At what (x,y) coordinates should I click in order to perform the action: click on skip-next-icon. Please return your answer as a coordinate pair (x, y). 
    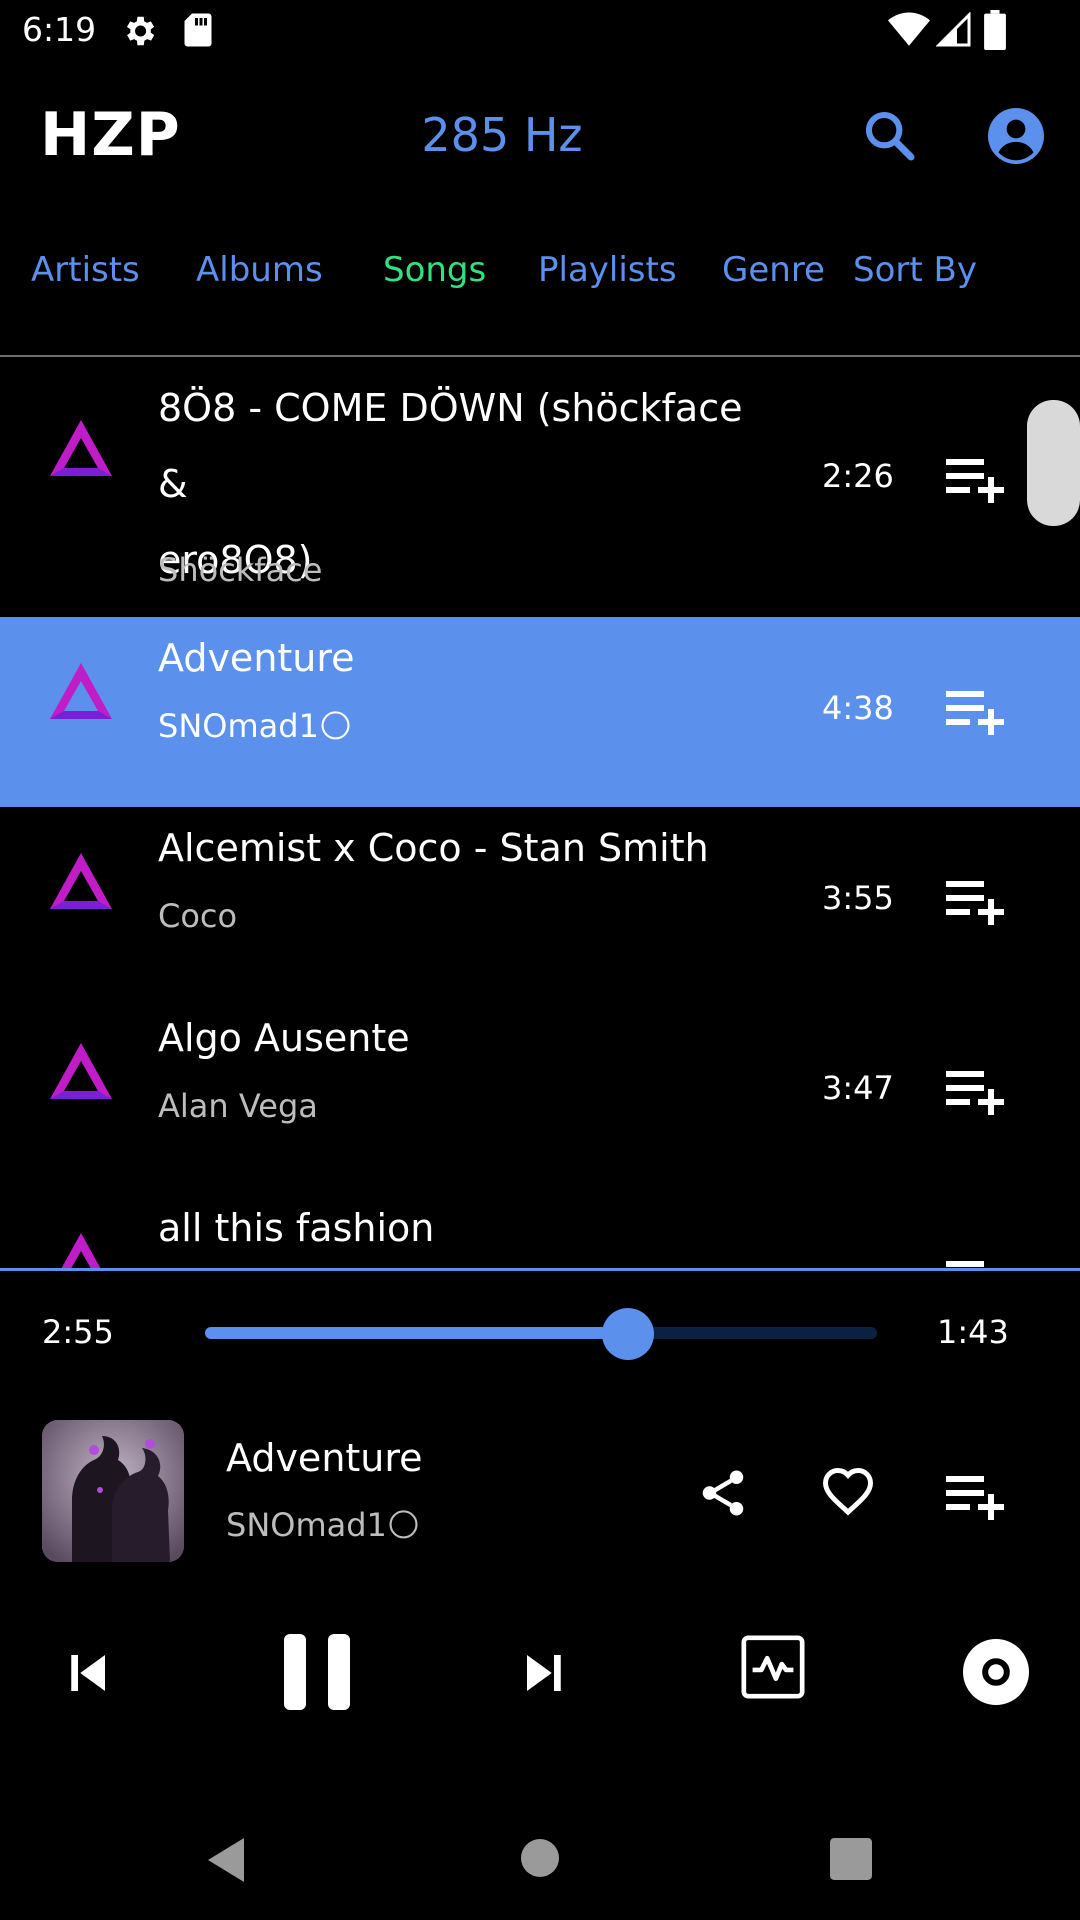
    Looking at the image, I should click on (545, 1673).